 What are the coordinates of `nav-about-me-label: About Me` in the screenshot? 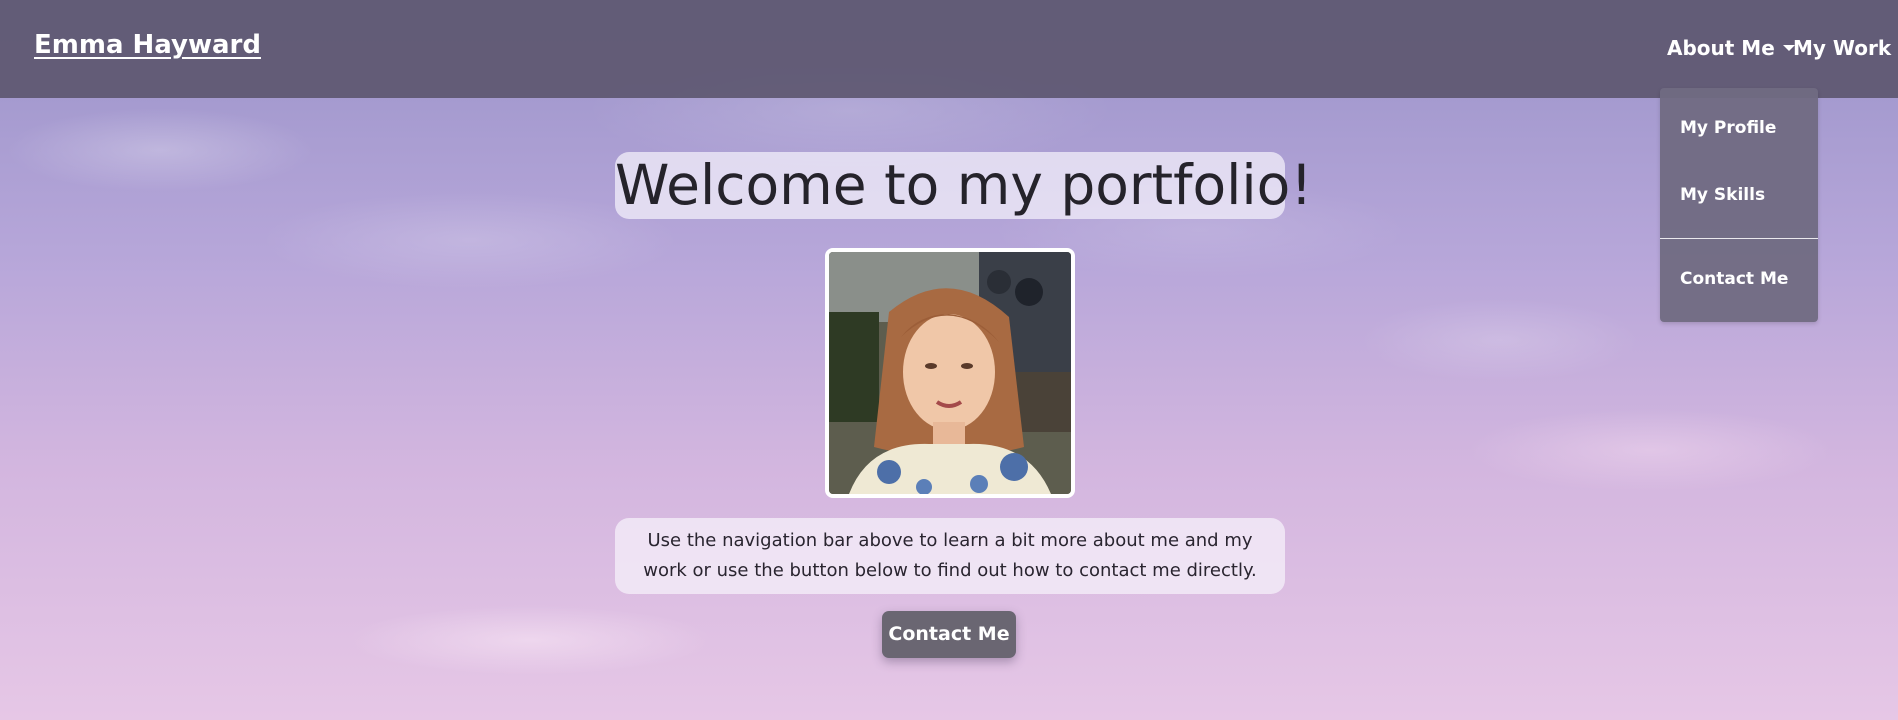 It's located at (1721, 48).